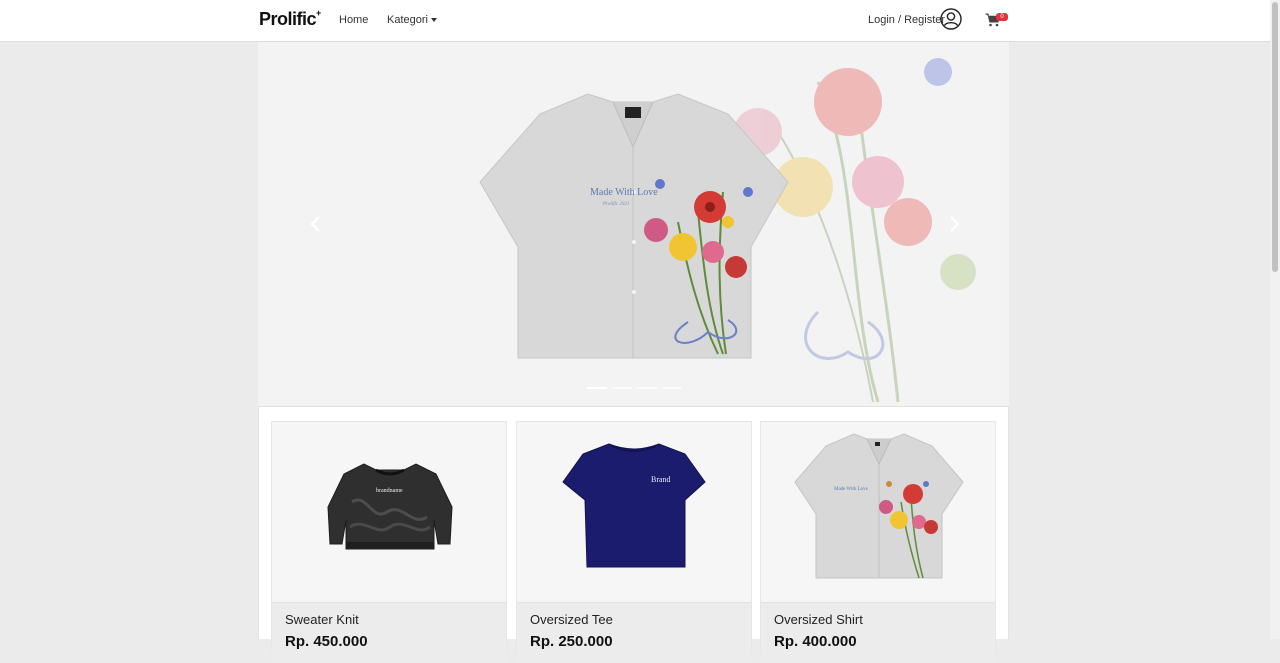 The width and height of the screenshot is (1280, 663). Describe the element at coordinates (954, 224) in the screenshot. I see `carousel-next-icon` at that location.